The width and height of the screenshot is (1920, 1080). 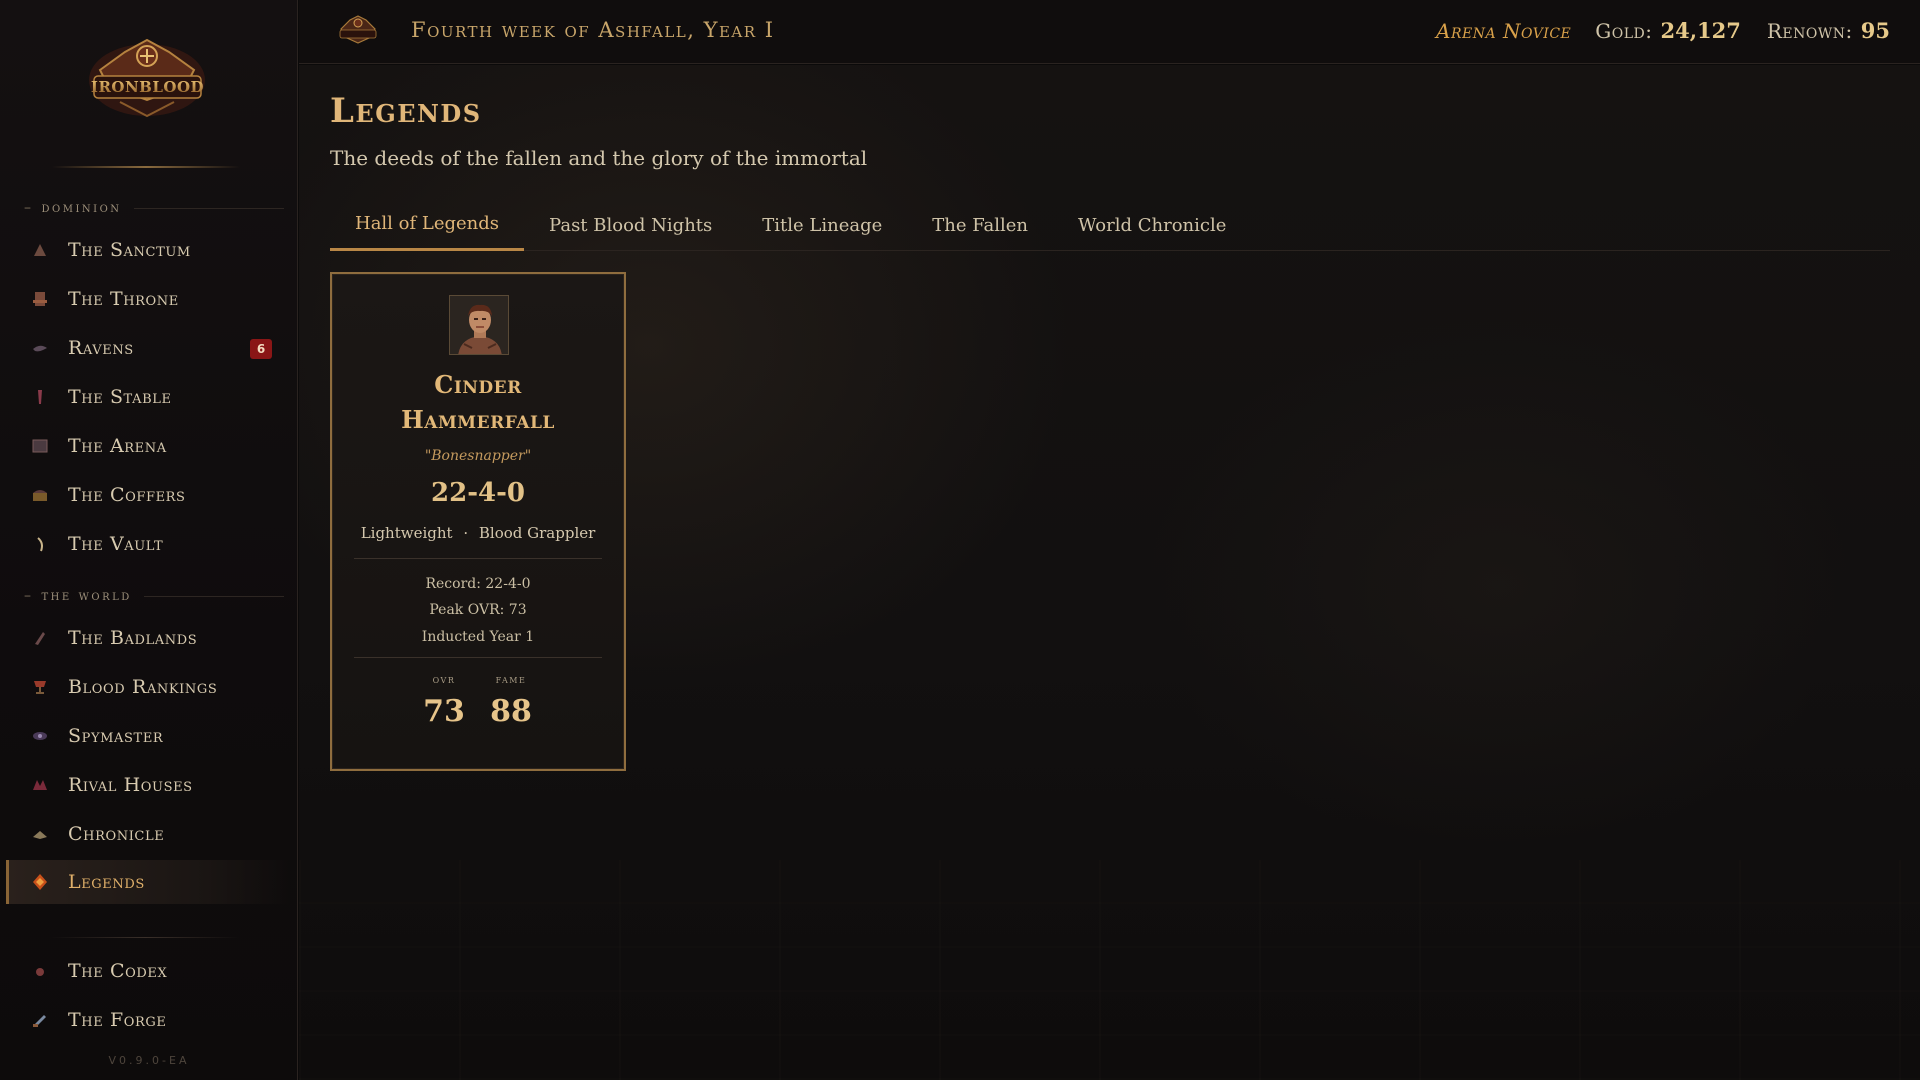 What do you see at coordinates (478, 637) in the screenshot?
I see `inducted-line: Inducted Year 1` at bounding box center [478, 637].